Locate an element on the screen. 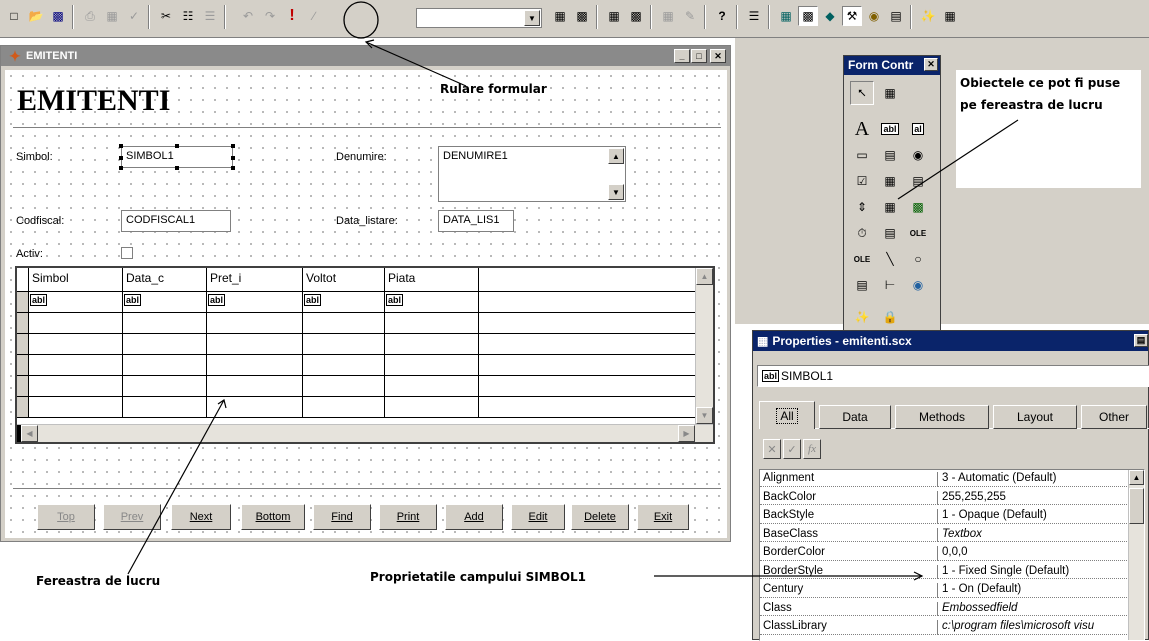 The width and height of the screenshot is (1149, 641). report-icon: ▩ is located at coordinates (582, 16).